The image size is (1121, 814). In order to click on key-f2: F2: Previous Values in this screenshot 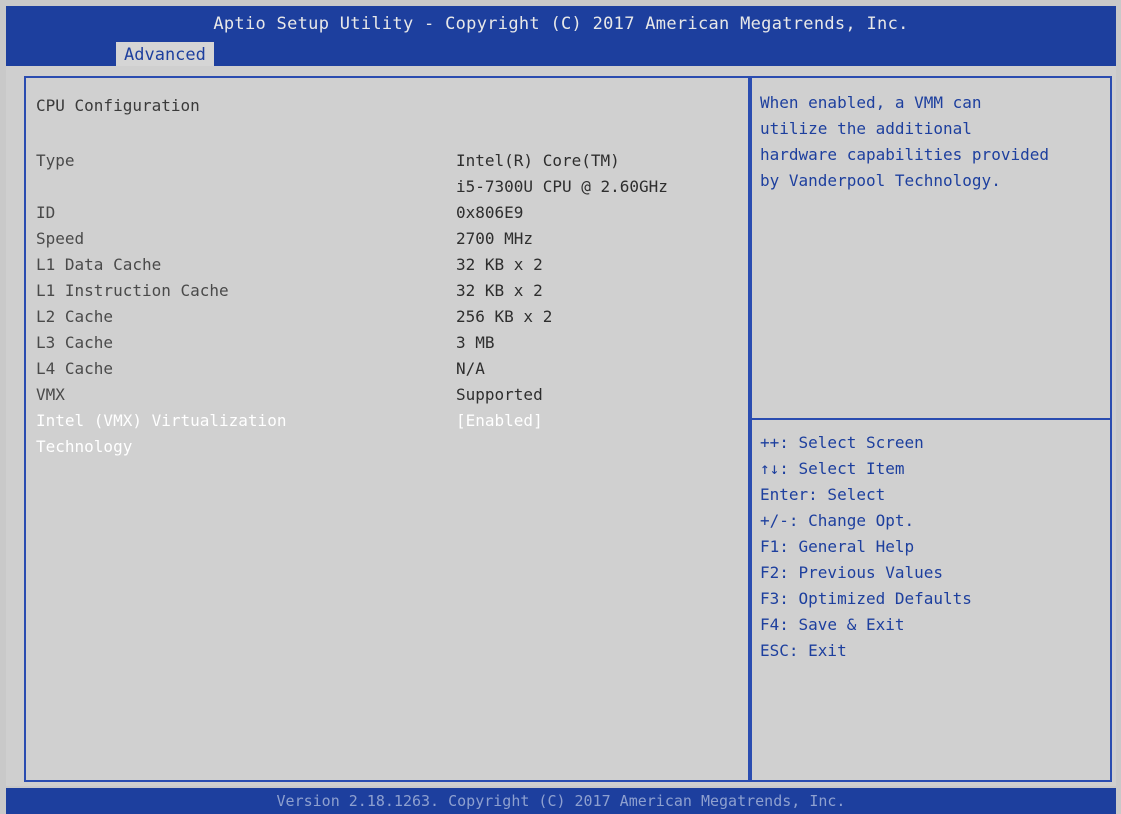, I will do `click(852, 572)`.